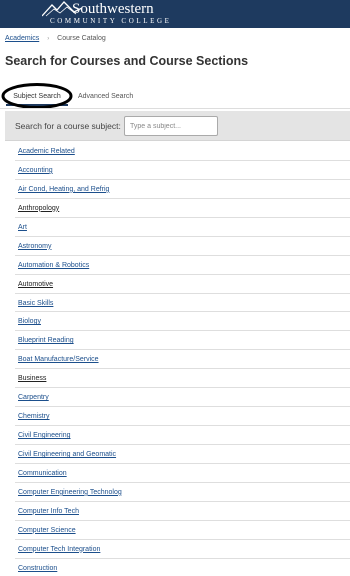 The image size is (350, 576). I want to click on subject-link: Air Cond, Heating, and Refrig, so click(63, 189).